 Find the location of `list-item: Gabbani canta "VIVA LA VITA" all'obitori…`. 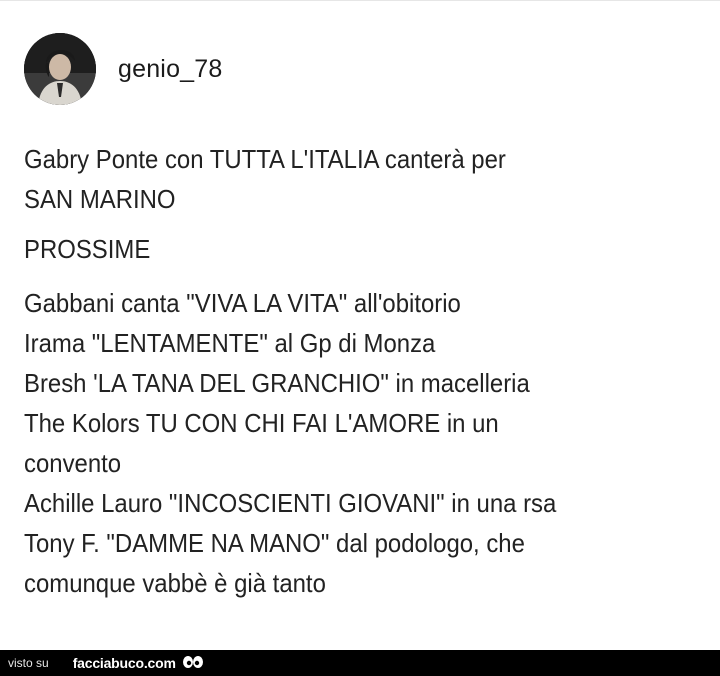

list-item: Gabbani canta "VIVA LA VITA" all'obitori… is located at coordinates (242, 303).